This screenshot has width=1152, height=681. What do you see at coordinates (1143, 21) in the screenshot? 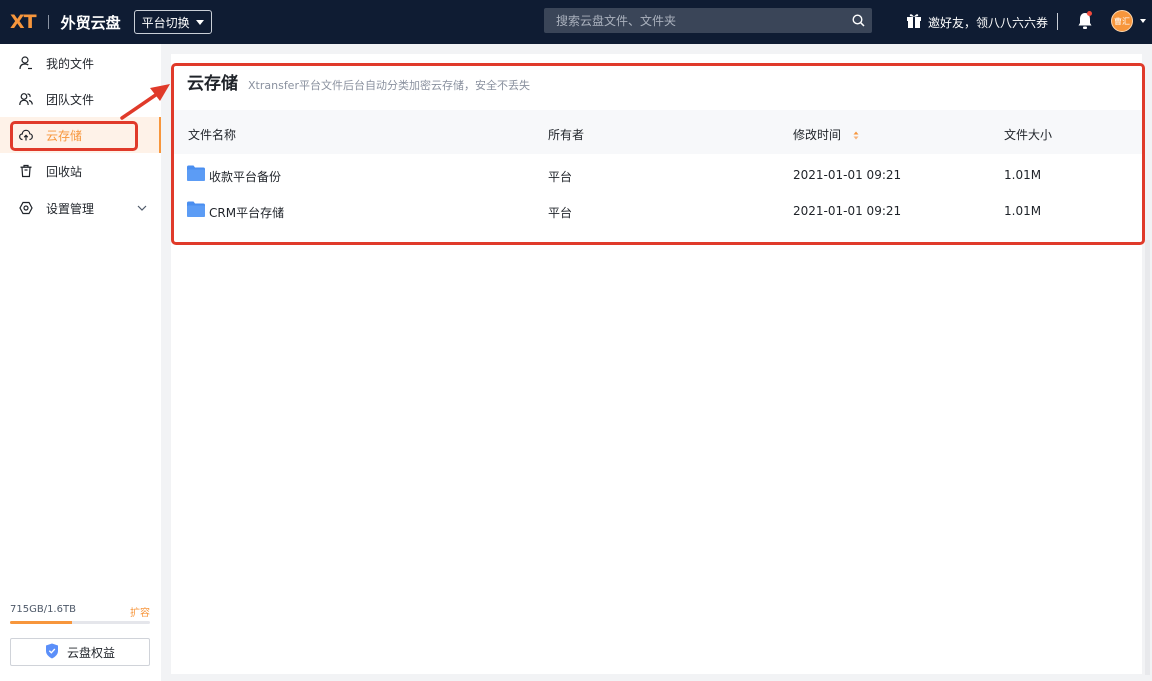
I see `avatar-caret-icon` at bounding box center [1143, 21].